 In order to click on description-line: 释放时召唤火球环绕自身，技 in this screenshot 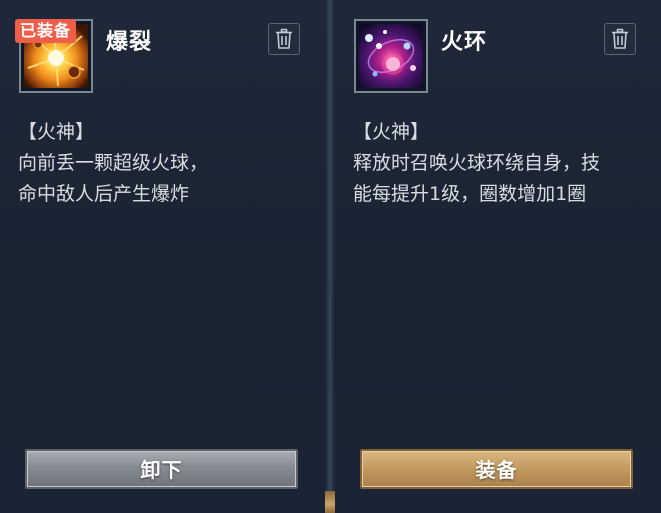, I will do `click(477, 163)`.